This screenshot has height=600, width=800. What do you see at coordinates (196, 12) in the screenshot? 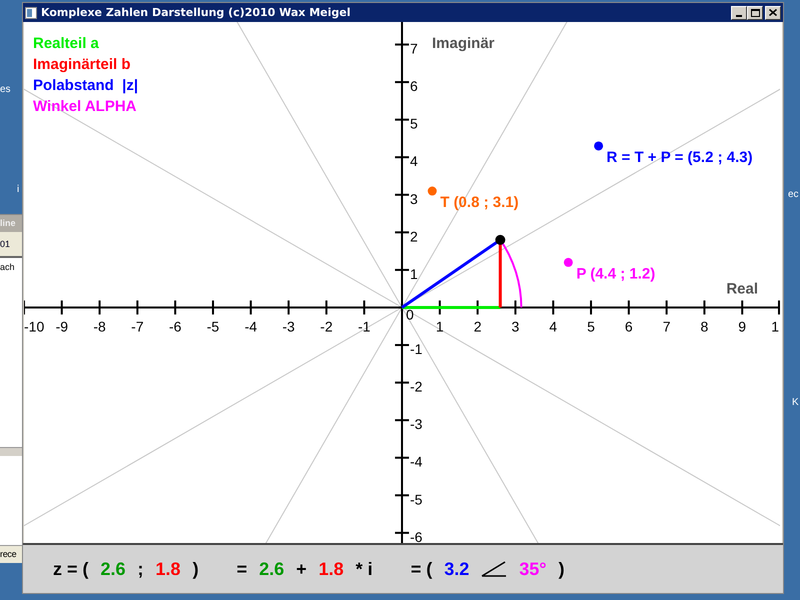
I see `window-title: Komplexe Zahlen Darstellung (c)2010 Wax Meigel` at bounding box center [196, 12].